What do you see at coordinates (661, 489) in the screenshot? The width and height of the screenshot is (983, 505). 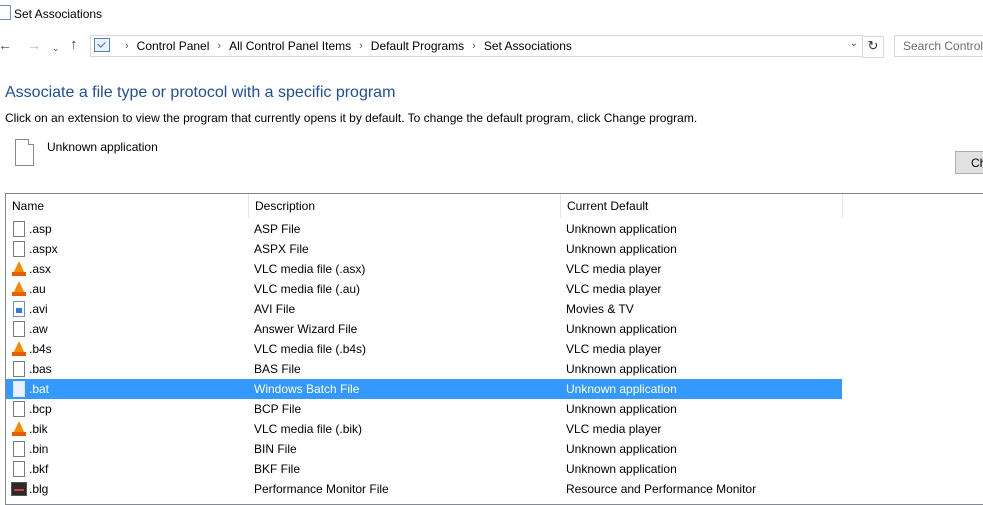 I see `current-default-cell: Resource and Performance Monitor` at bounding box center [661, 489].